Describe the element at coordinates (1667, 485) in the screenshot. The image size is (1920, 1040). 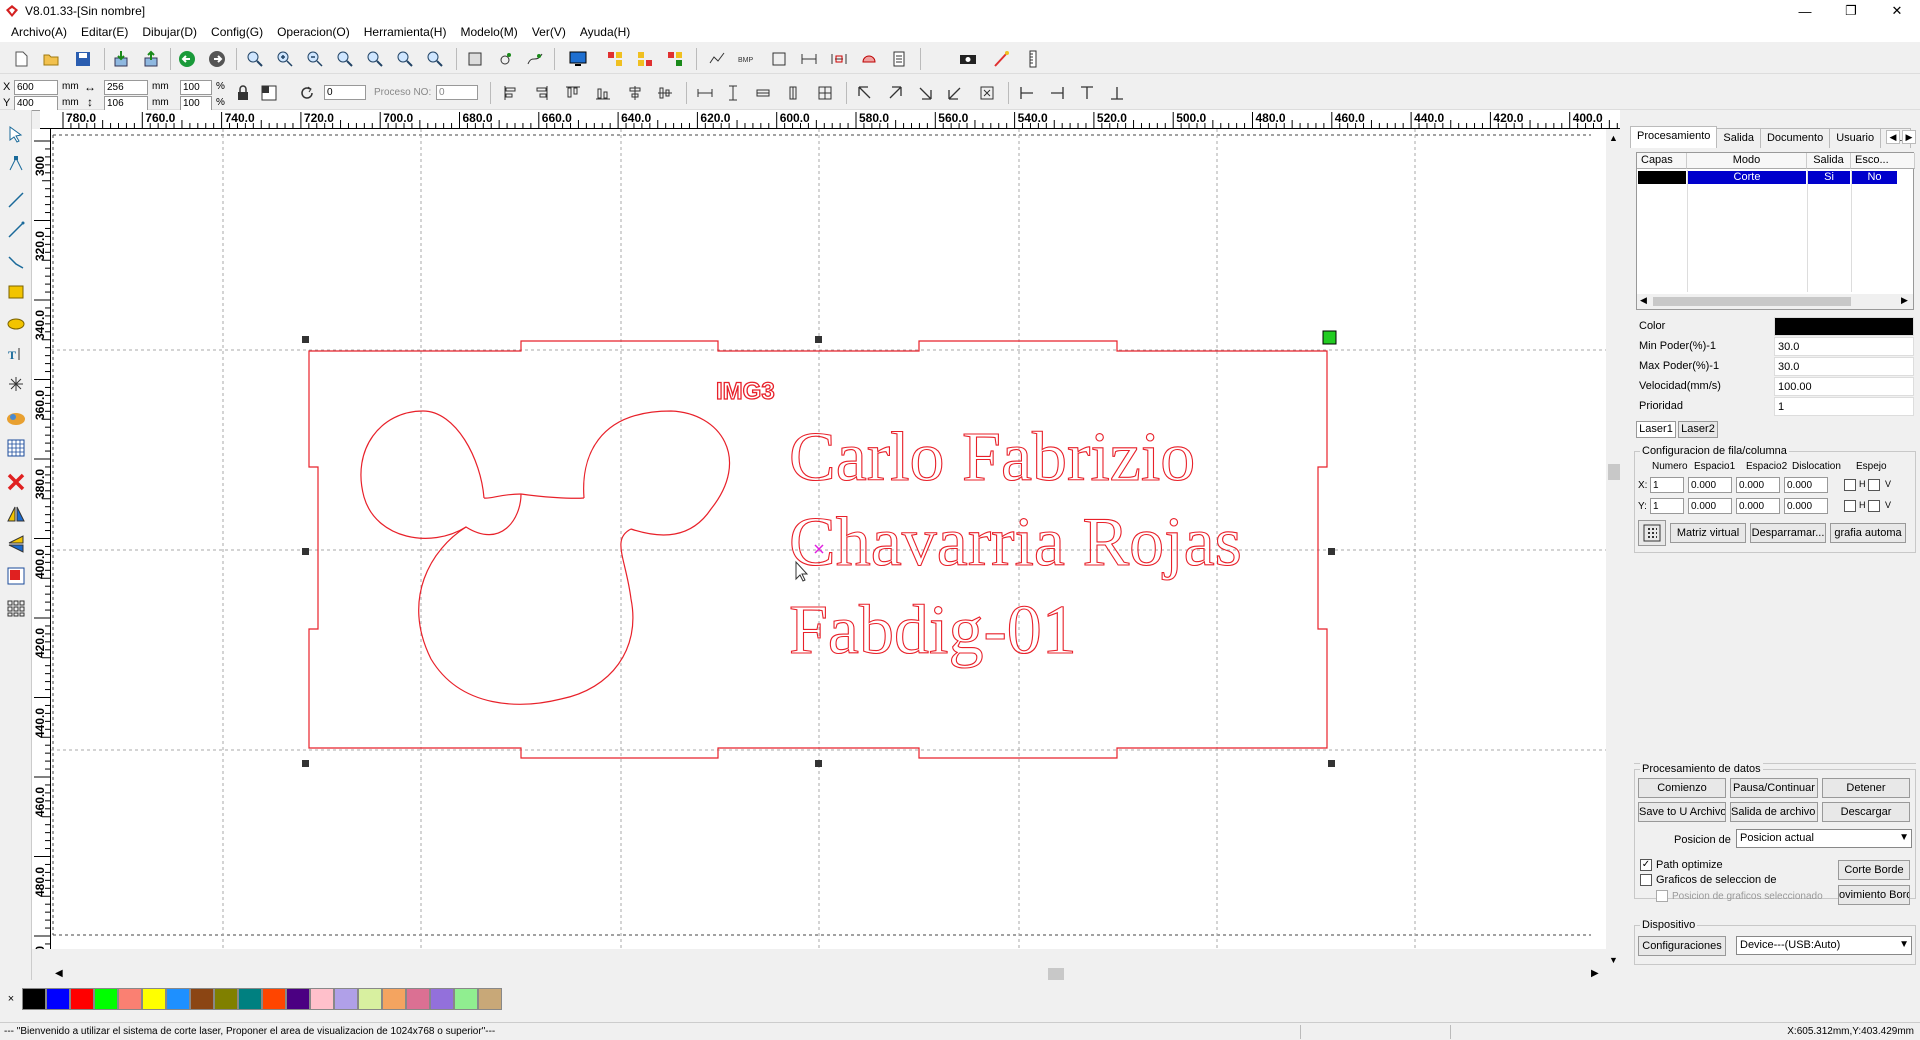
I see `rowcol-x-number` at that location.